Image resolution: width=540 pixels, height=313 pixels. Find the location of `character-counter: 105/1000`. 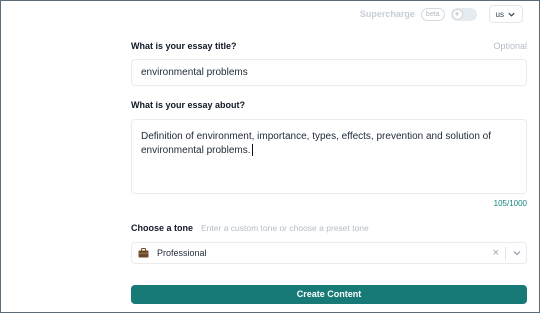

character-counter: 105/1000 is located at coordinates (510, 203).